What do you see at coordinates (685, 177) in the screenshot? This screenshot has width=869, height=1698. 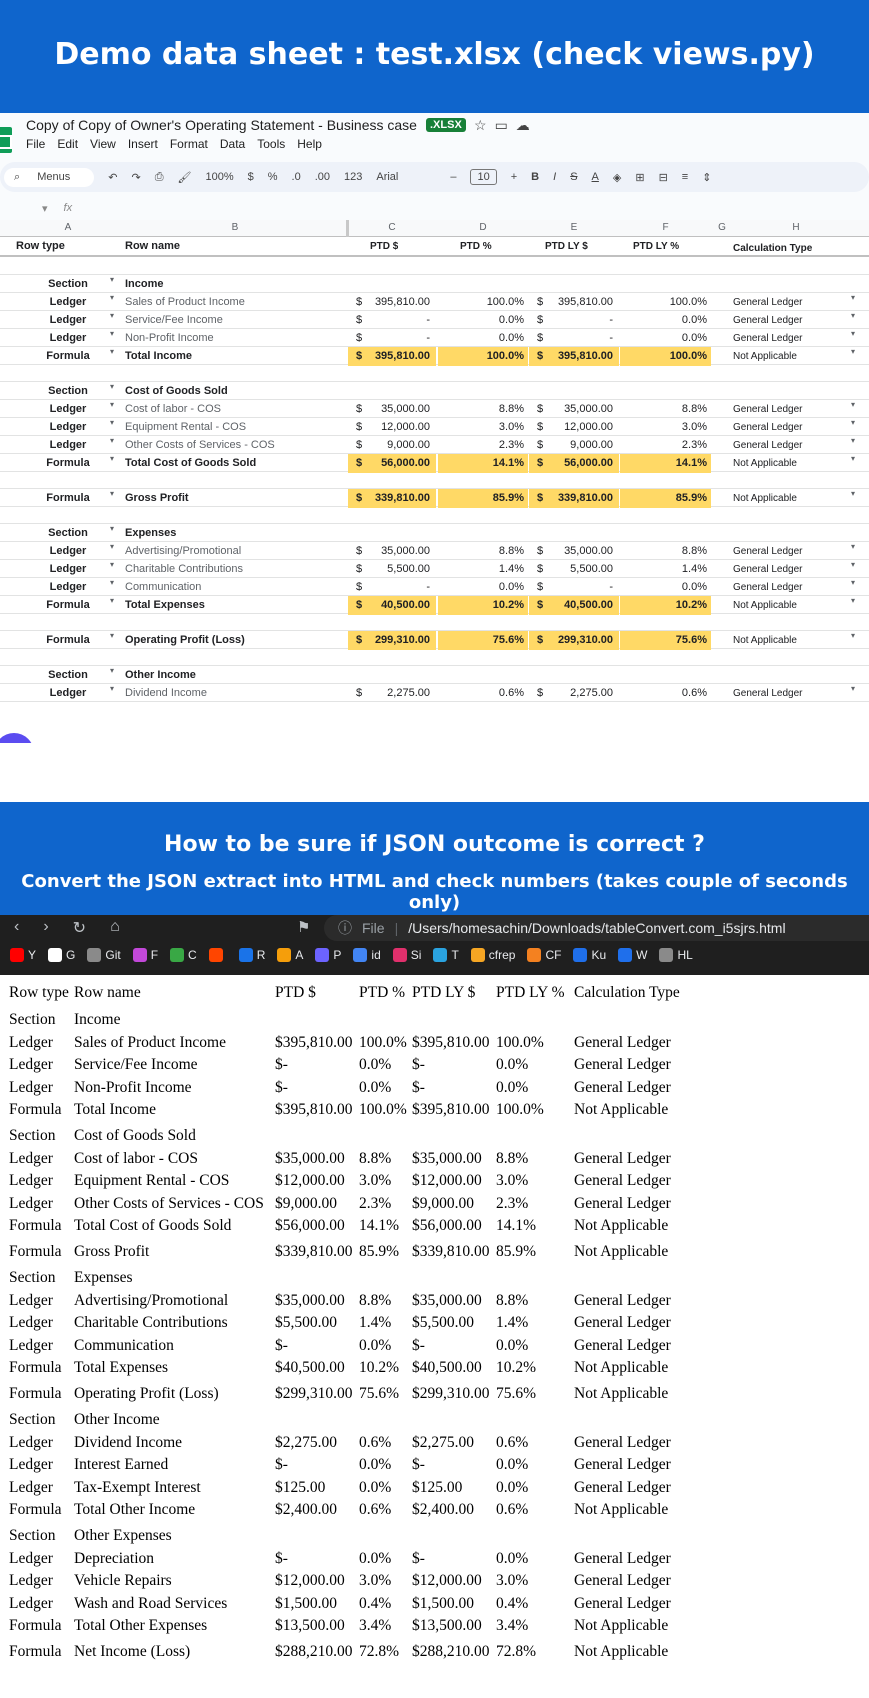 I see `align-icon: ≡` at bounding box center [685, 177].